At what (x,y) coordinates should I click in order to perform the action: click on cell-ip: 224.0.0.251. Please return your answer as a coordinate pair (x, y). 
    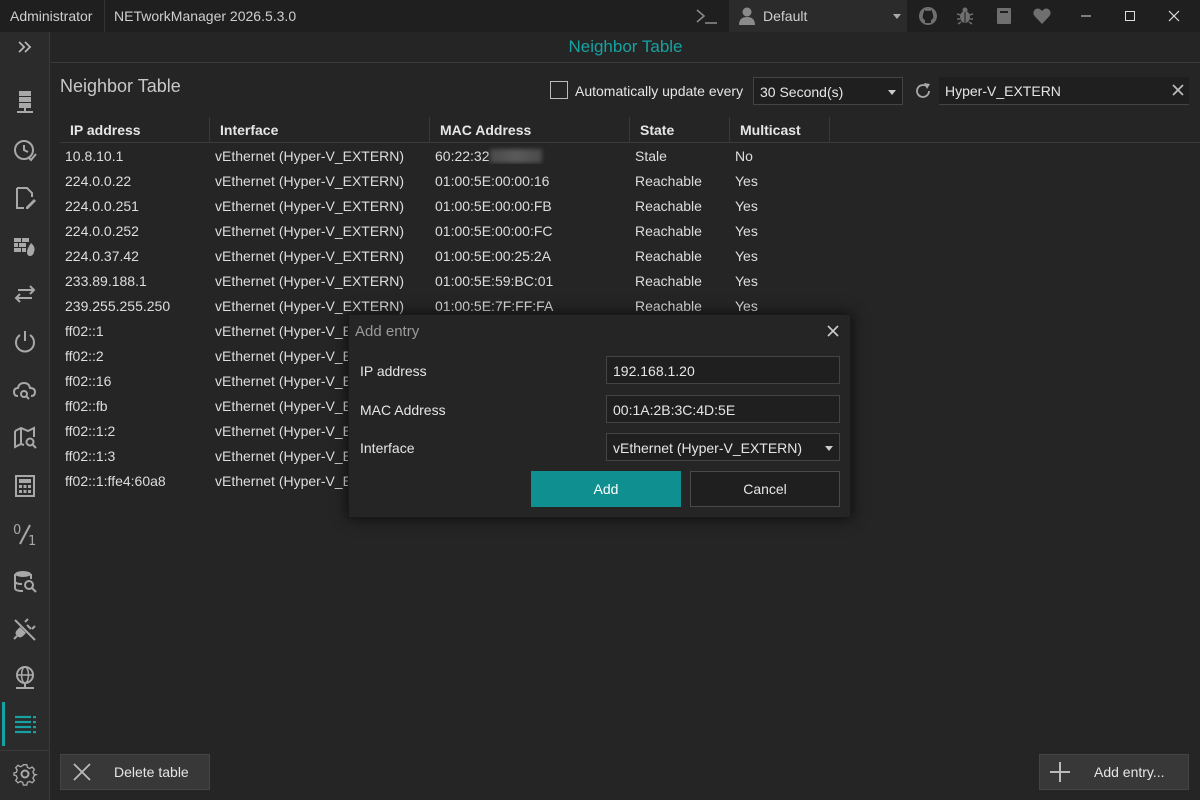
    Looking at the image, I should click on (135, 203).